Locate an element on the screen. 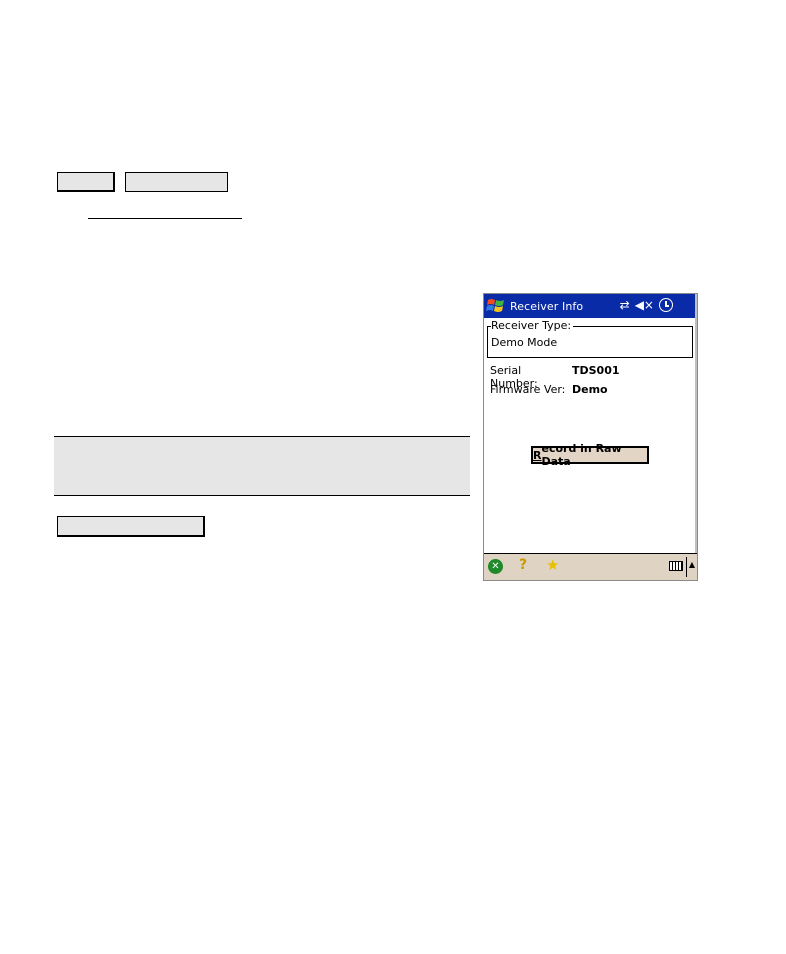 The image size is (786, 954). firmware-label: Firmware Ver: is located at coordinates (528, 389).